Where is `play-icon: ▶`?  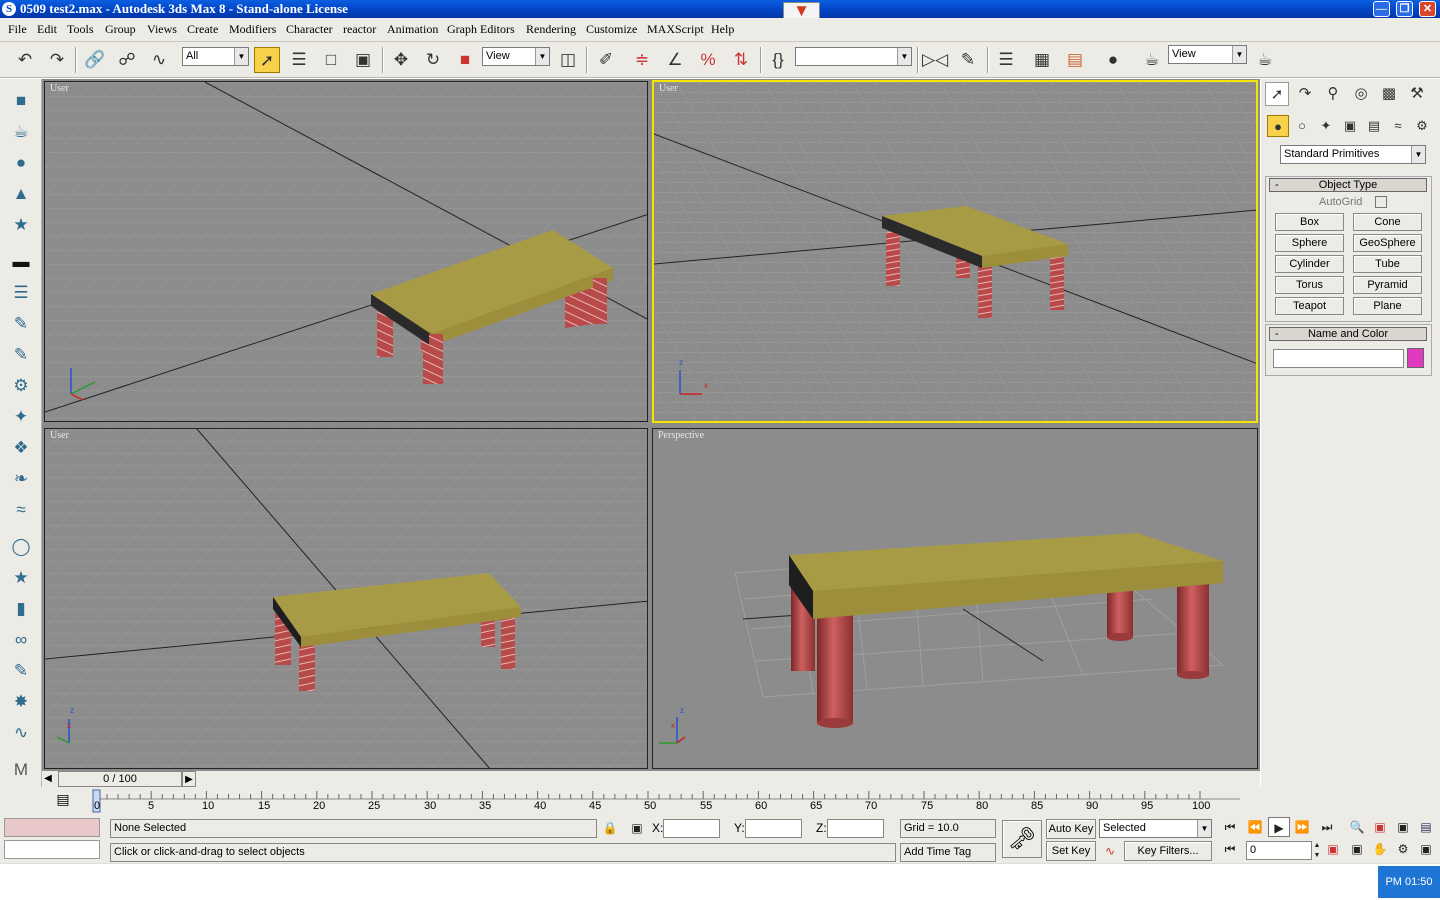
play-icon: ▶ is located at coordinates (1279, 827).